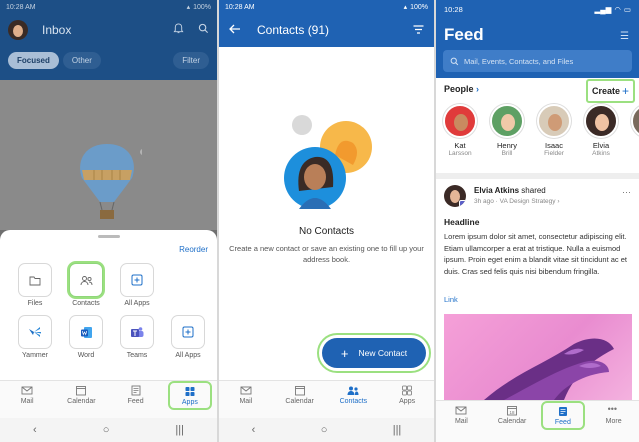 The height and width of the screenshot is (442, 639). What do you see at coordinates (35, 355) in the screenshot?
I see `app-label: Yammer` at bounding box center [35, 355].